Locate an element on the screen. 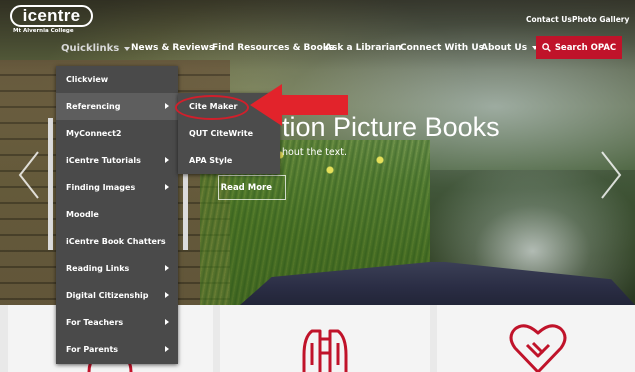  nav-quicklinks: Quicklinks is located at coordinates (96, 48).